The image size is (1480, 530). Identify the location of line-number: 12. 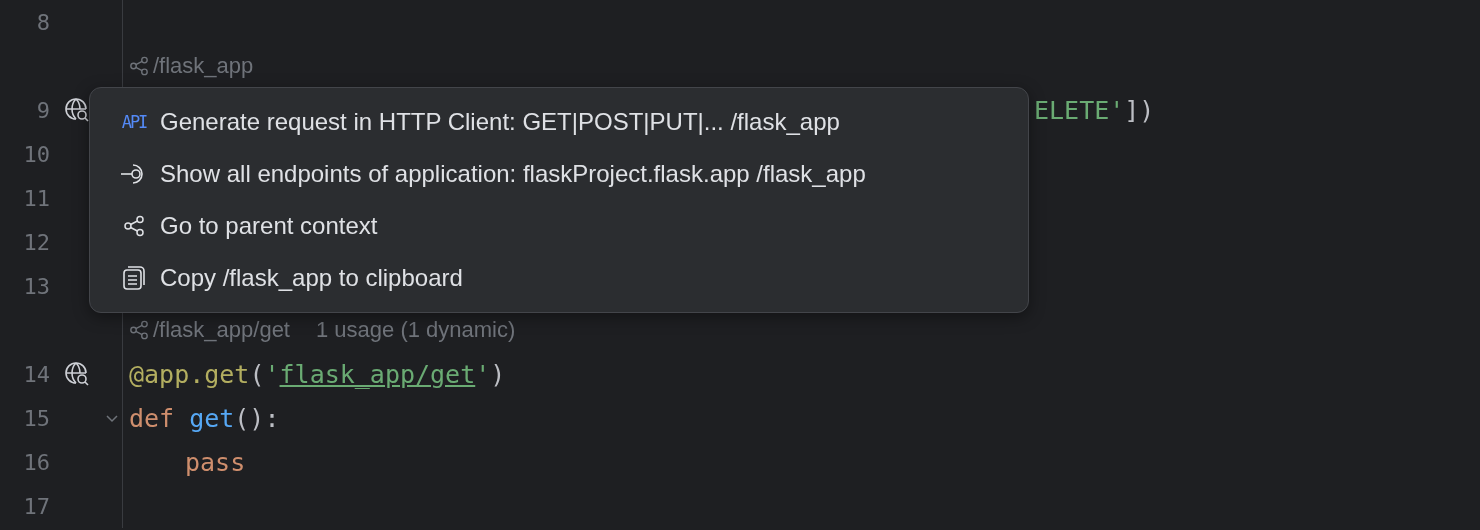
(36, 242).